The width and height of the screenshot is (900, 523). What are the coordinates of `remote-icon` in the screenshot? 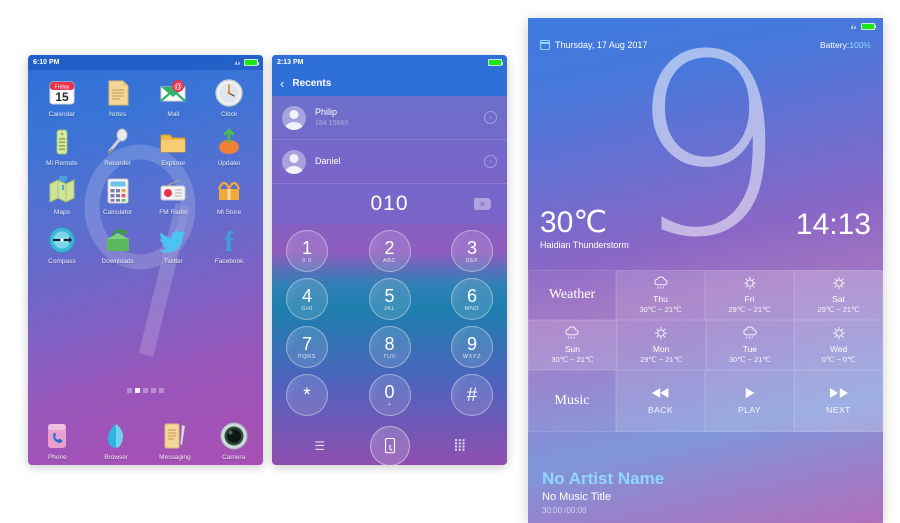 It's located at (62, 142).